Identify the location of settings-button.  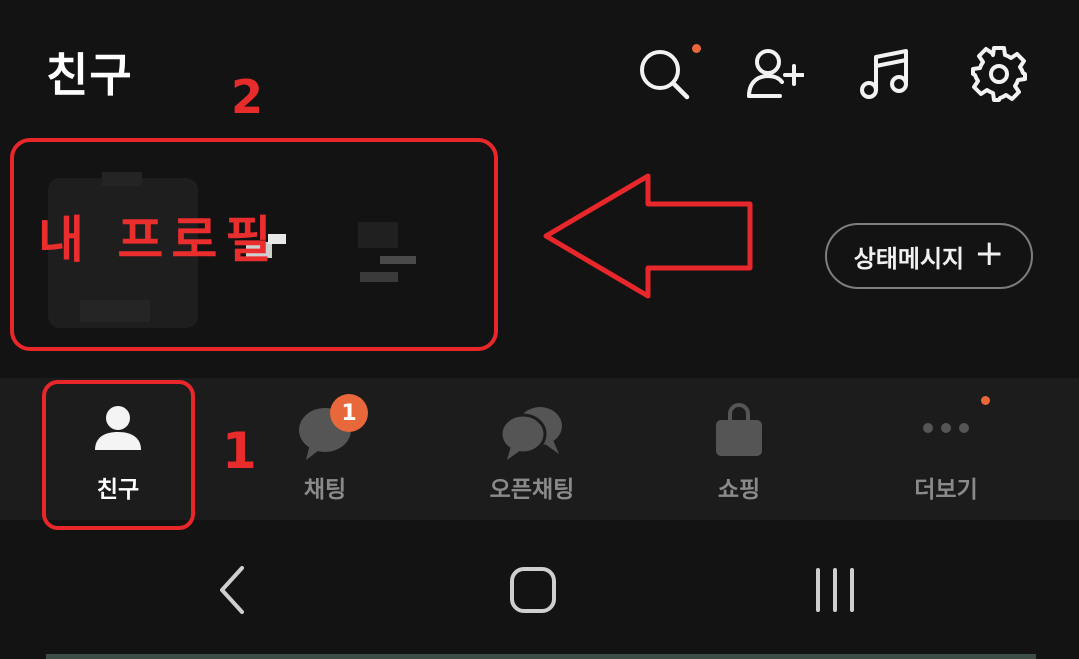
(999, 74).